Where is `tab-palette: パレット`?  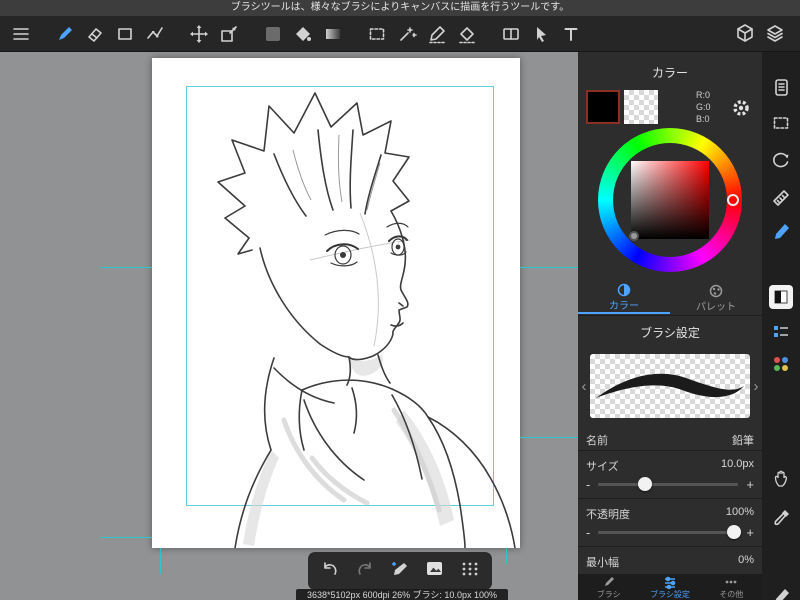
tab-palette: パレット is located at coordinates (716, 298).